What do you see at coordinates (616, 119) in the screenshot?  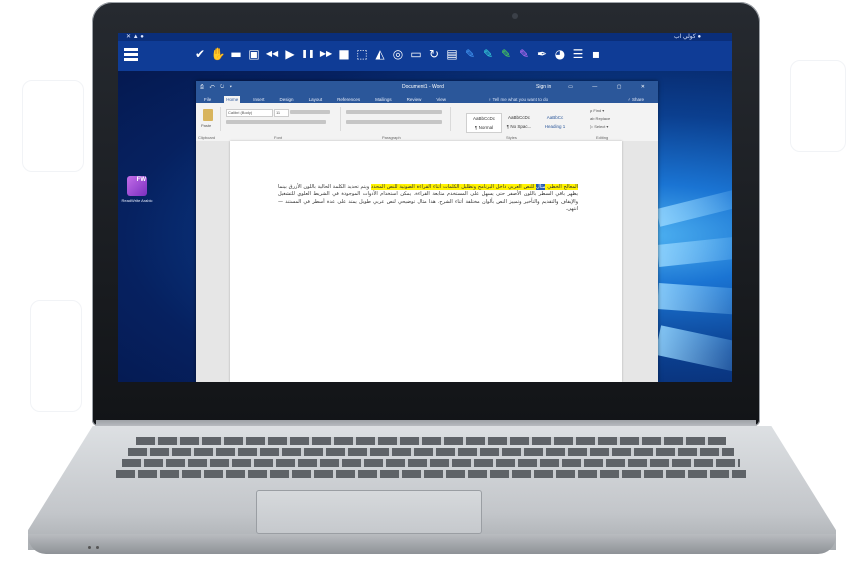 I see `editing-group: ρ Find ▾ ab Replace ▷ Select ▾` at bounding box center [616, 119].